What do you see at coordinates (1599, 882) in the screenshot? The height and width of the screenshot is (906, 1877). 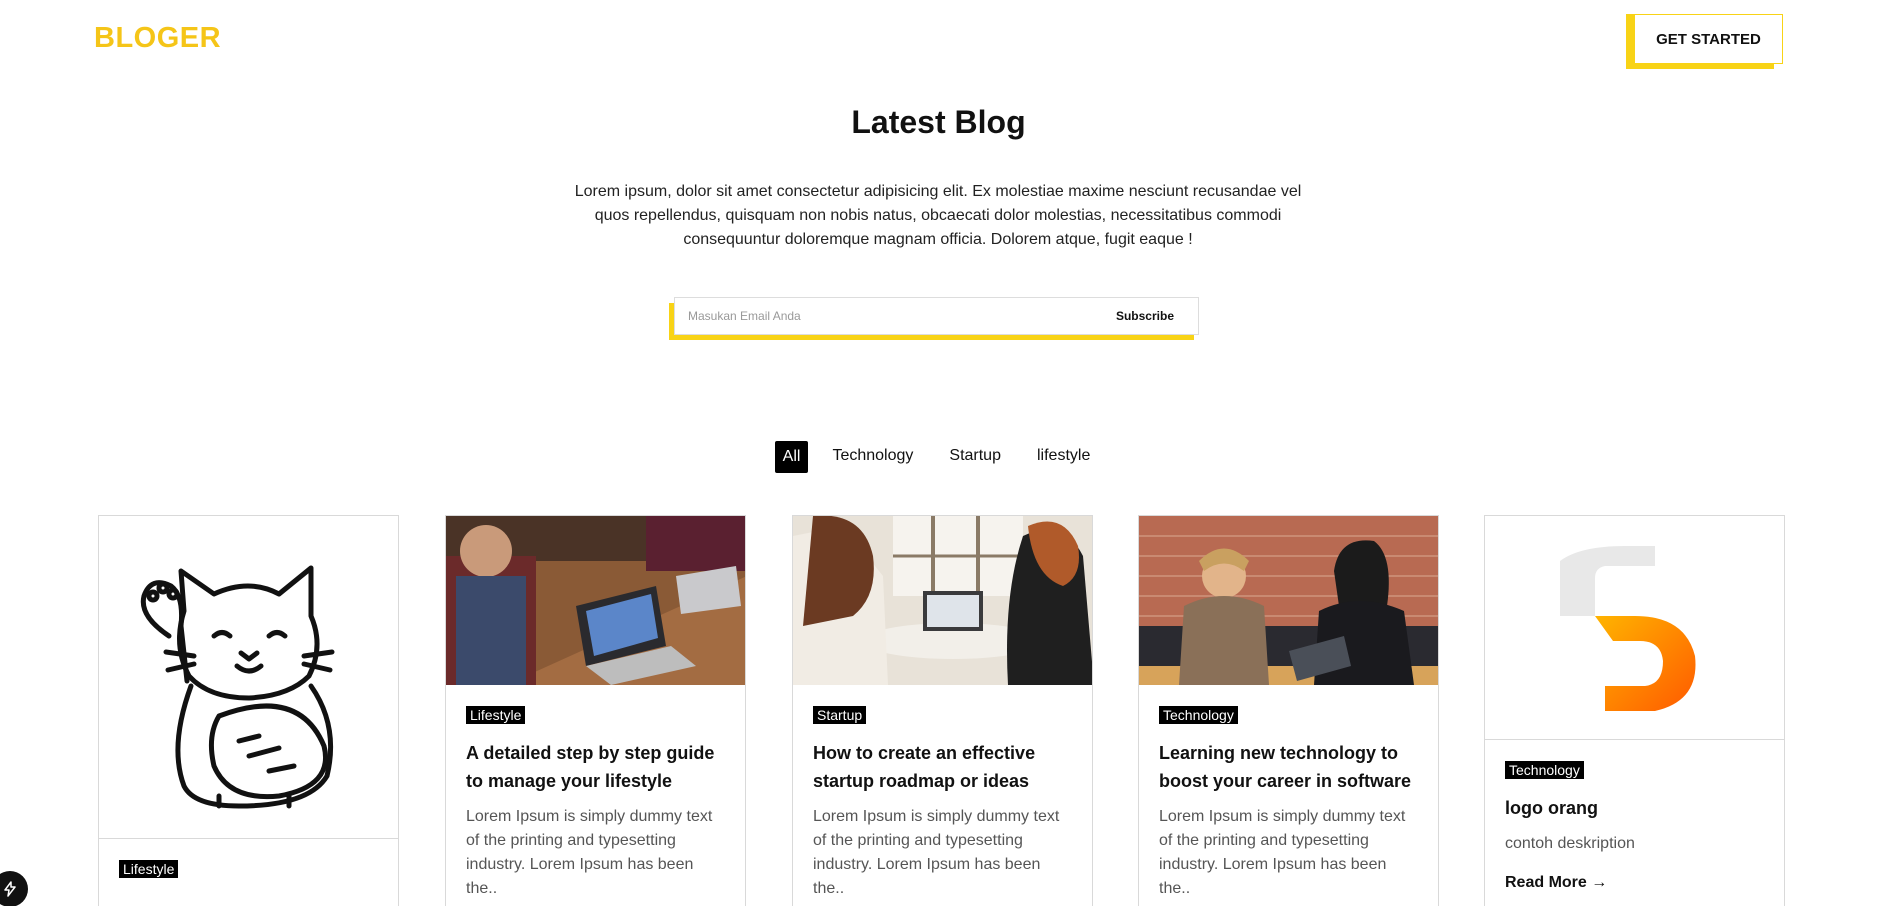 I see `arrow-right-icon: →` at bounding box center [1599, 882].